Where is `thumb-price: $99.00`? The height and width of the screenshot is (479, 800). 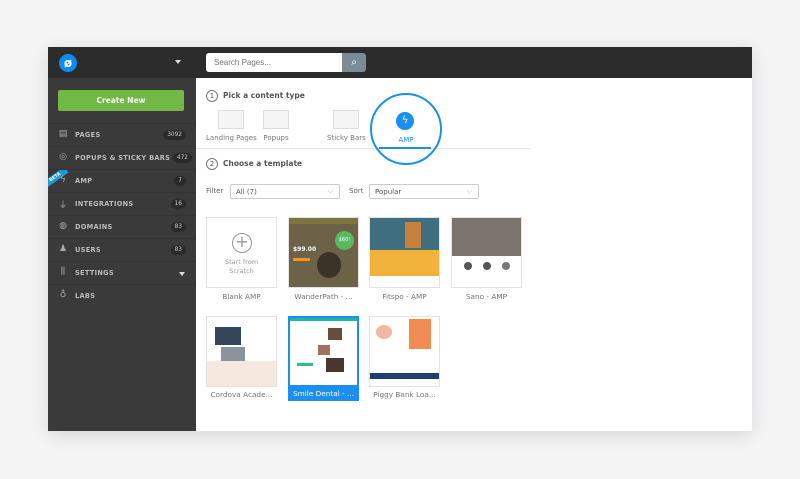 thumb-price: $99.00 is located at coordinates (305, 249).